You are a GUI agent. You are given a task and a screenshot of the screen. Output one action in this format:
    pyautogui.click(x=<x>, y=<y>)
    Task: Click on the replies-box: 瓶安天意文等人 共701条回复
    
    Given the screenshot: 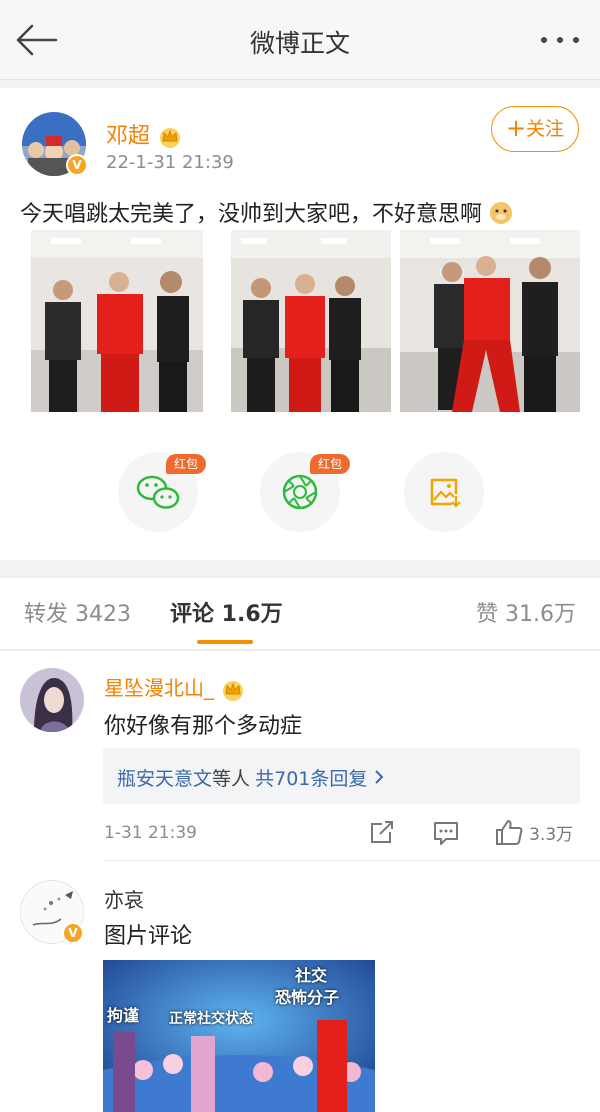 What is the action you would take?
    pyautogui.click(x=341, y=776)
    